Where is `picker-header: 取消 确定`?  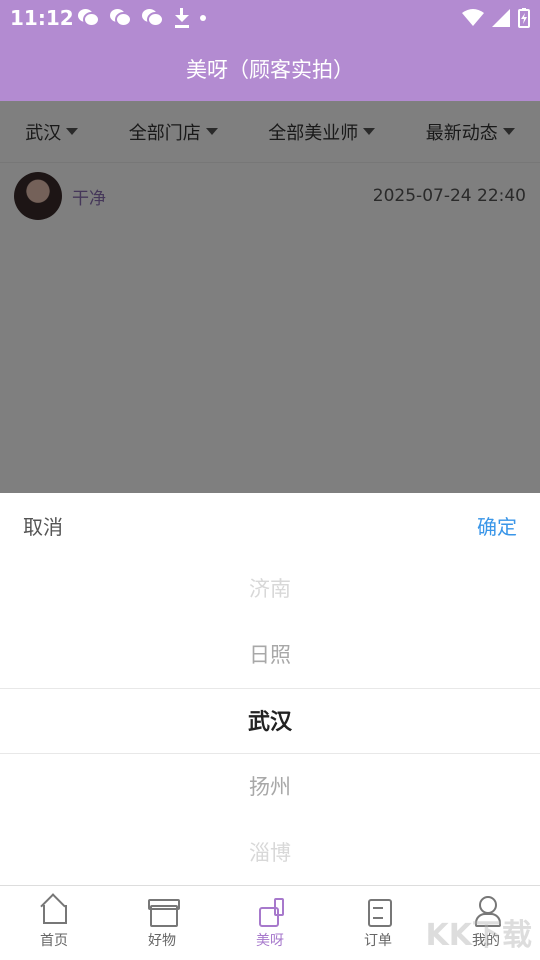 picker-header: 取消 确定 is located at coordinates (270, 525).